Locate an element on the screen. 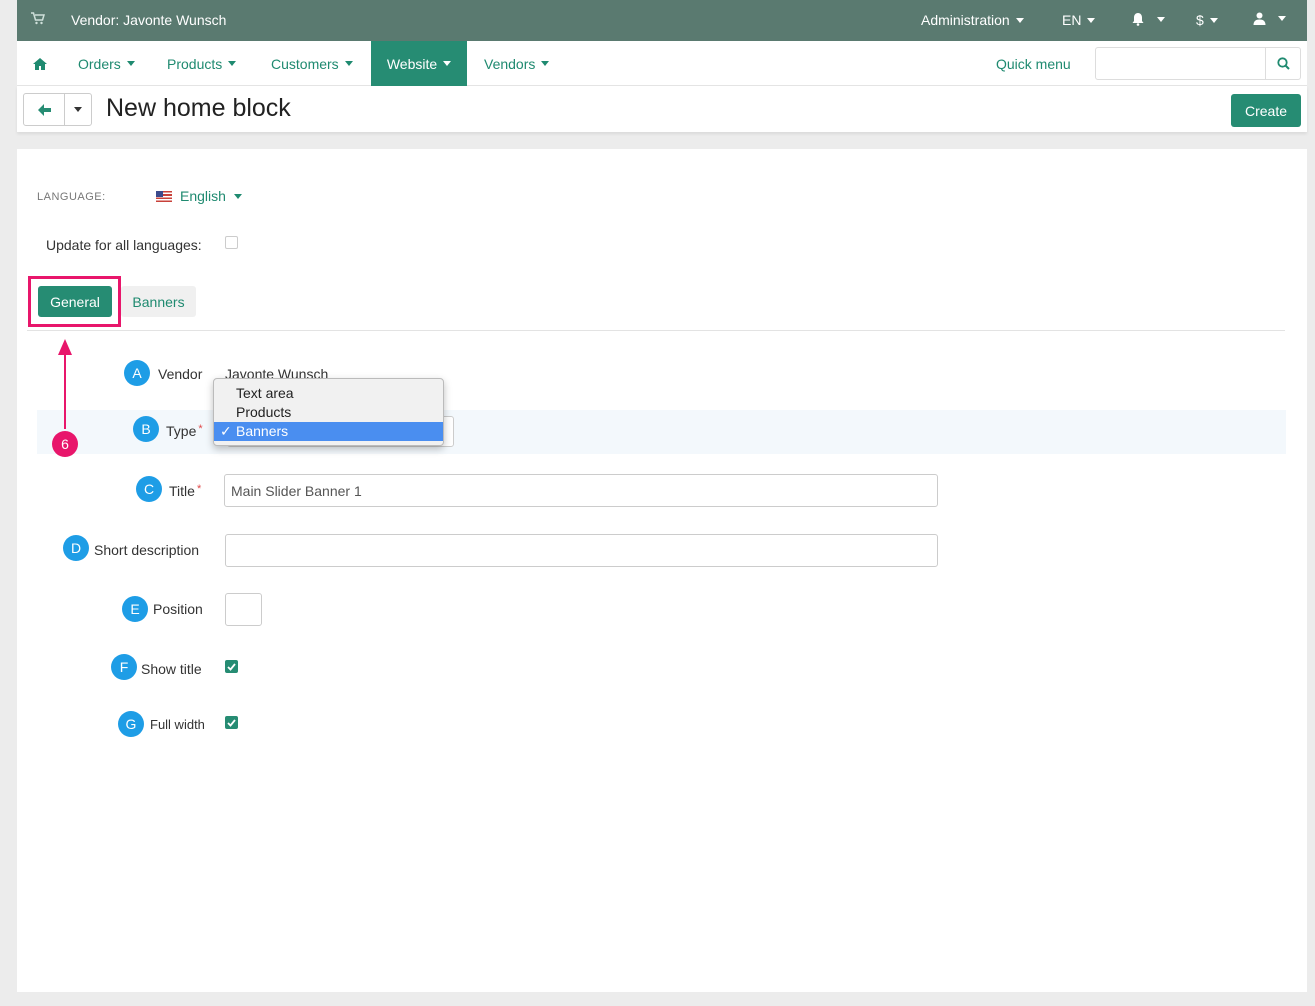 The image size is (1315, 1006). search-icon is located at coordinates (1283, 63).